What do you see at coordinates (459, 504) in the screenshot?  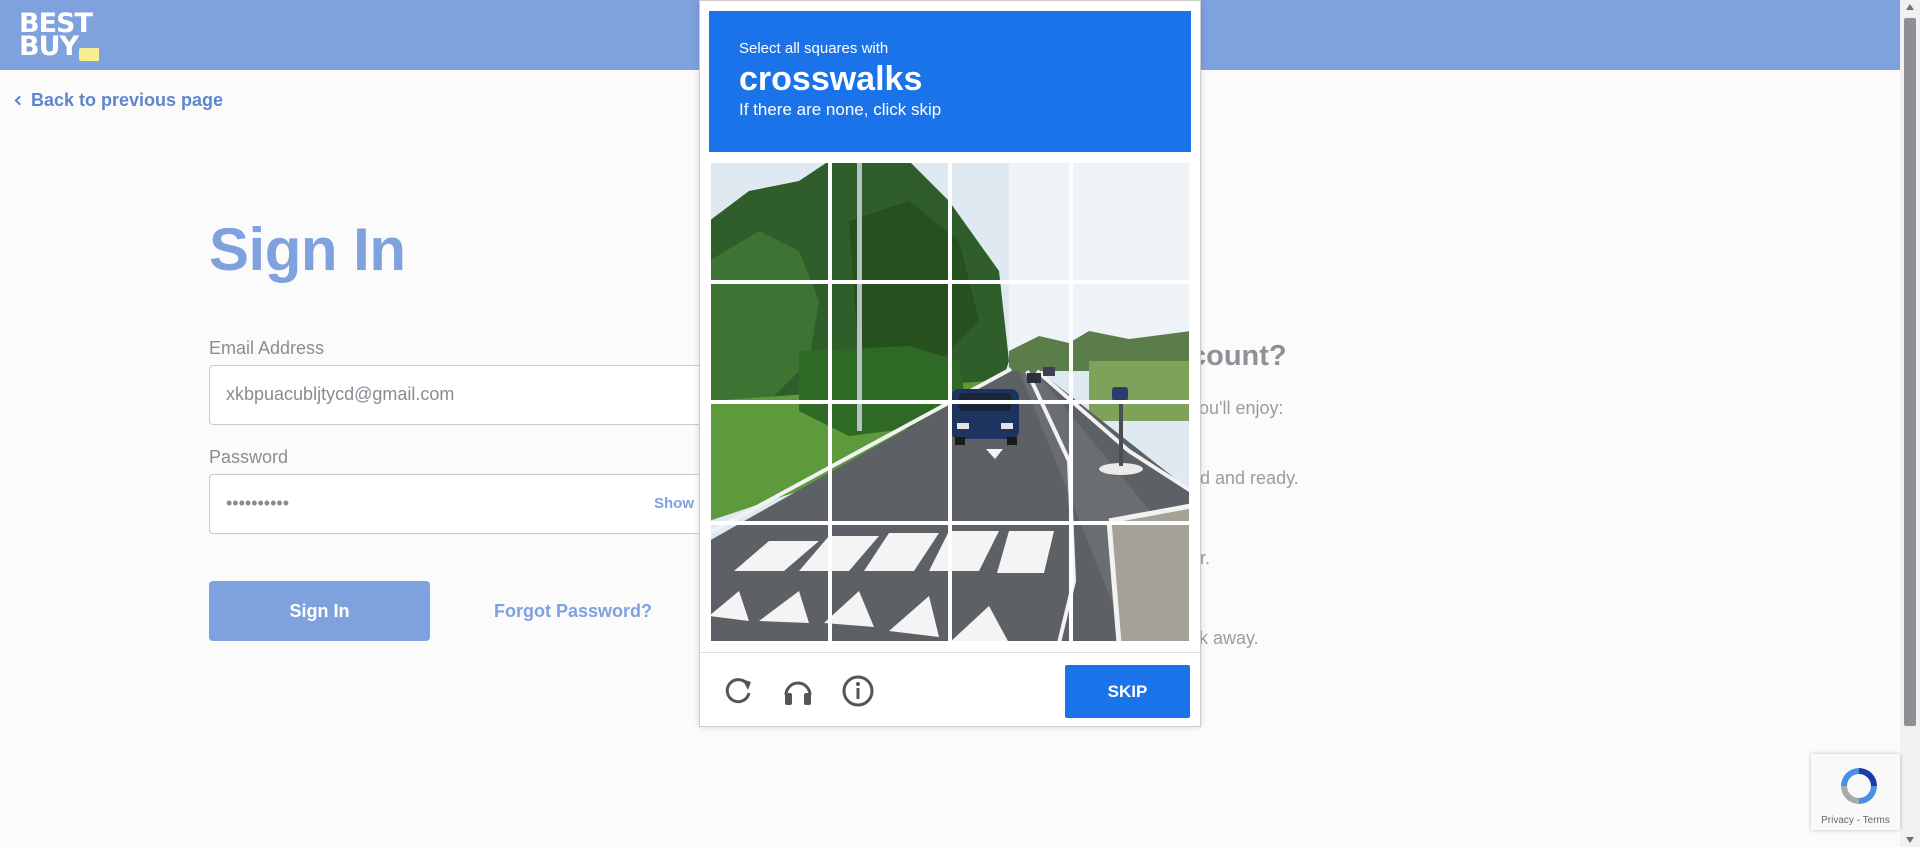 I see `password-field: •••••••••• Show` at bounding box center [459, 504].